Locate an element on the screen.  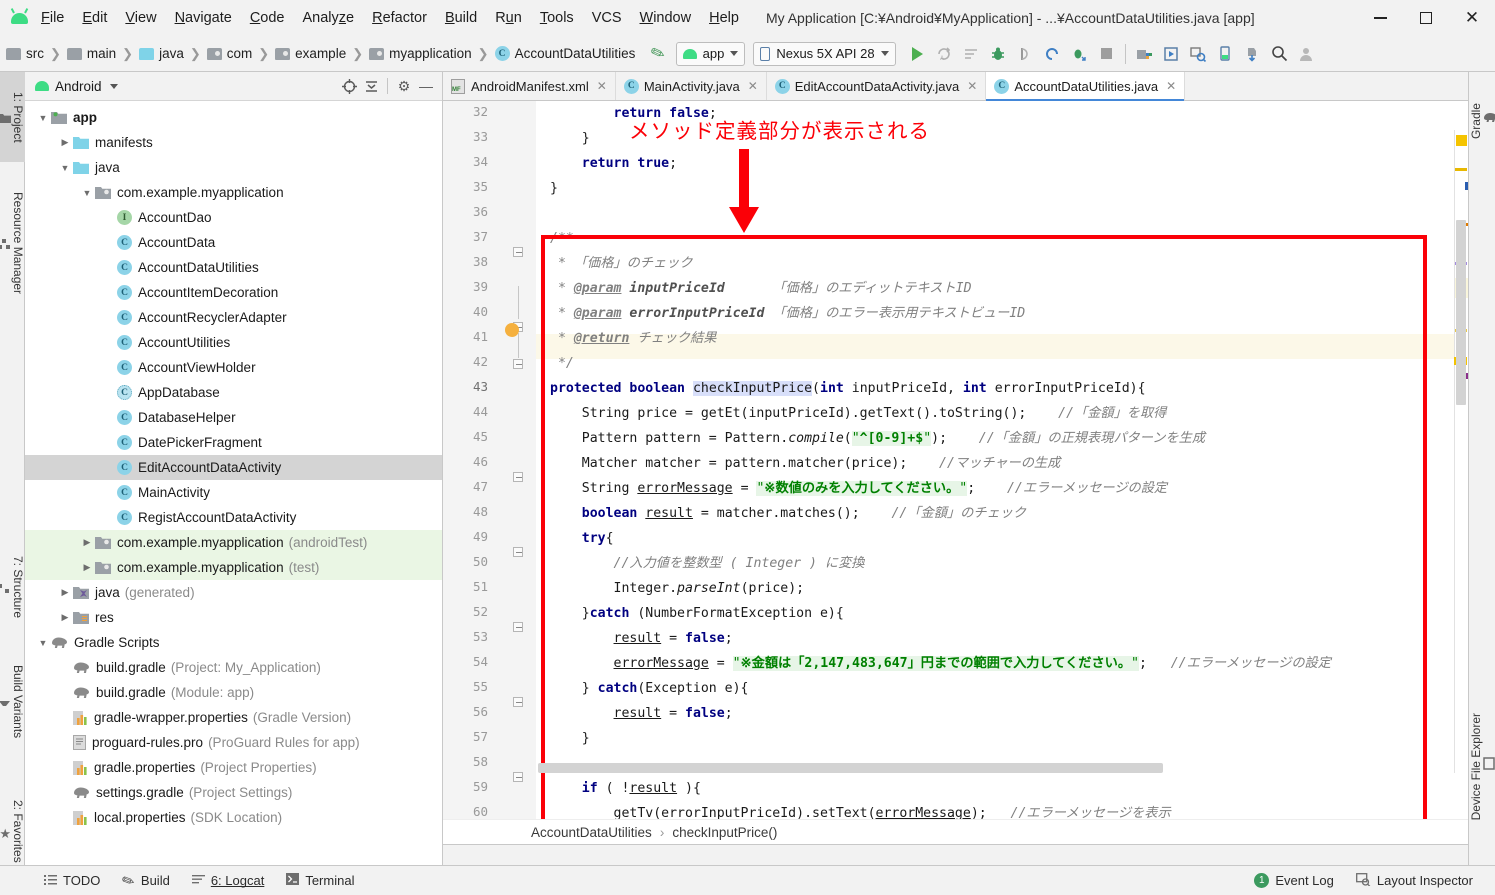
close-button: ✕ is located at coordinates (1472, 18).